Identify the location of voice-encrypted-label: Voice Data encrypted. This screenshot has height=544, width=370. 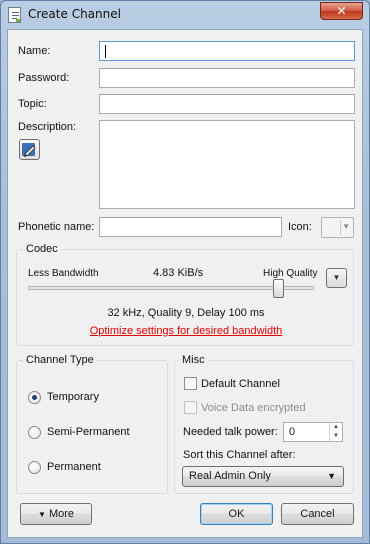
(253, 408).